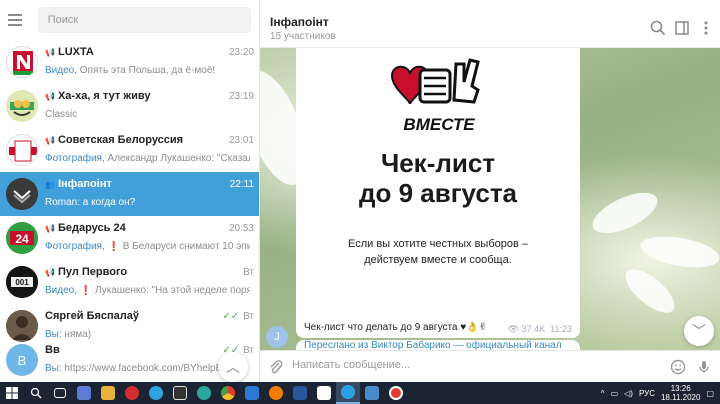  Describe the element at coordinates (241, 184) in the screenshot. I see `chat-time: 22:11` at that location.